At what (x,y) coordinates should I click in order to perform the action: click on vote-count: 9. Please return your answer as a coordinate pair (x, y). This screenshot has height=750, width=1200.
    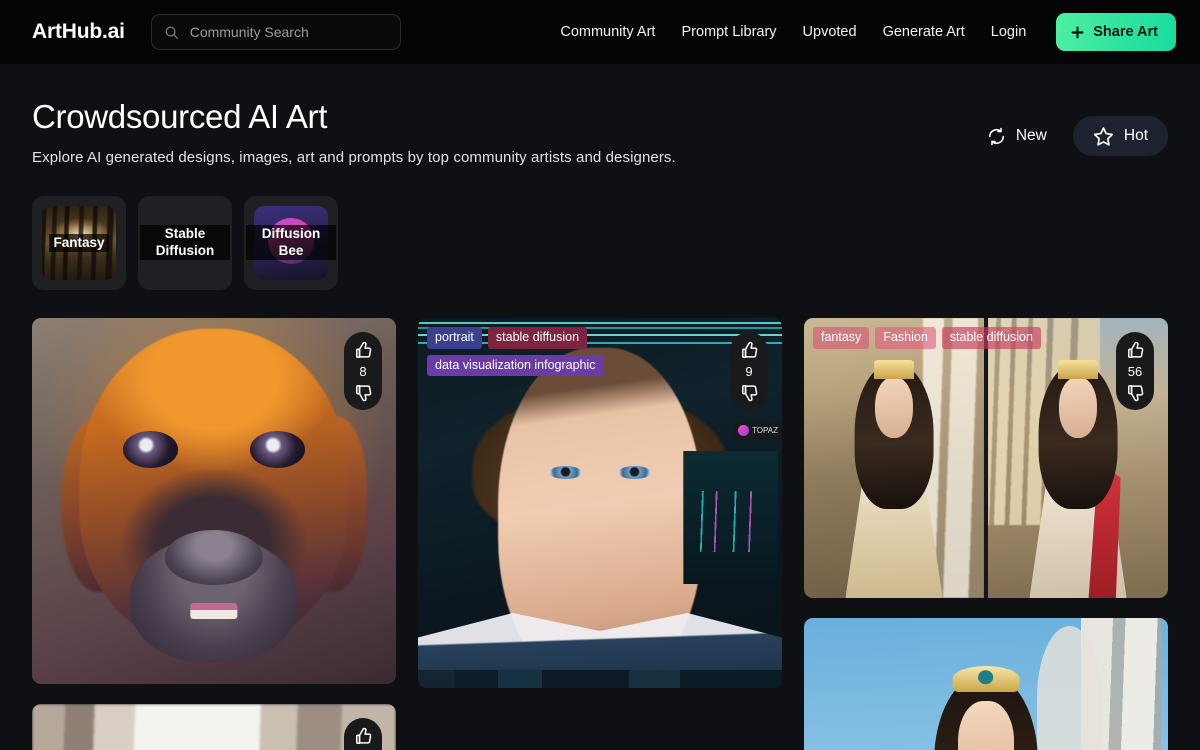
    Looking at the image, I should click on (749, 371).